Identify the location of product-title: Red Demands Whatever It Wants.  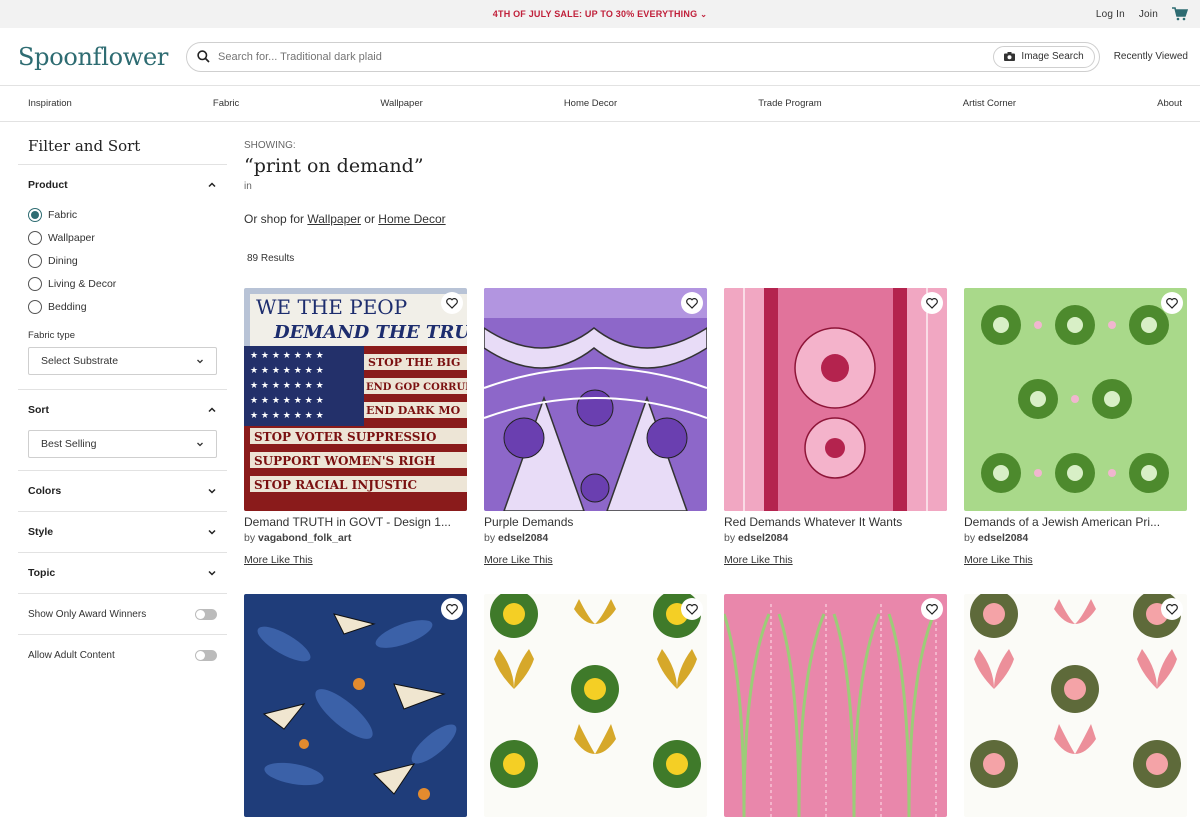
(835, 522).